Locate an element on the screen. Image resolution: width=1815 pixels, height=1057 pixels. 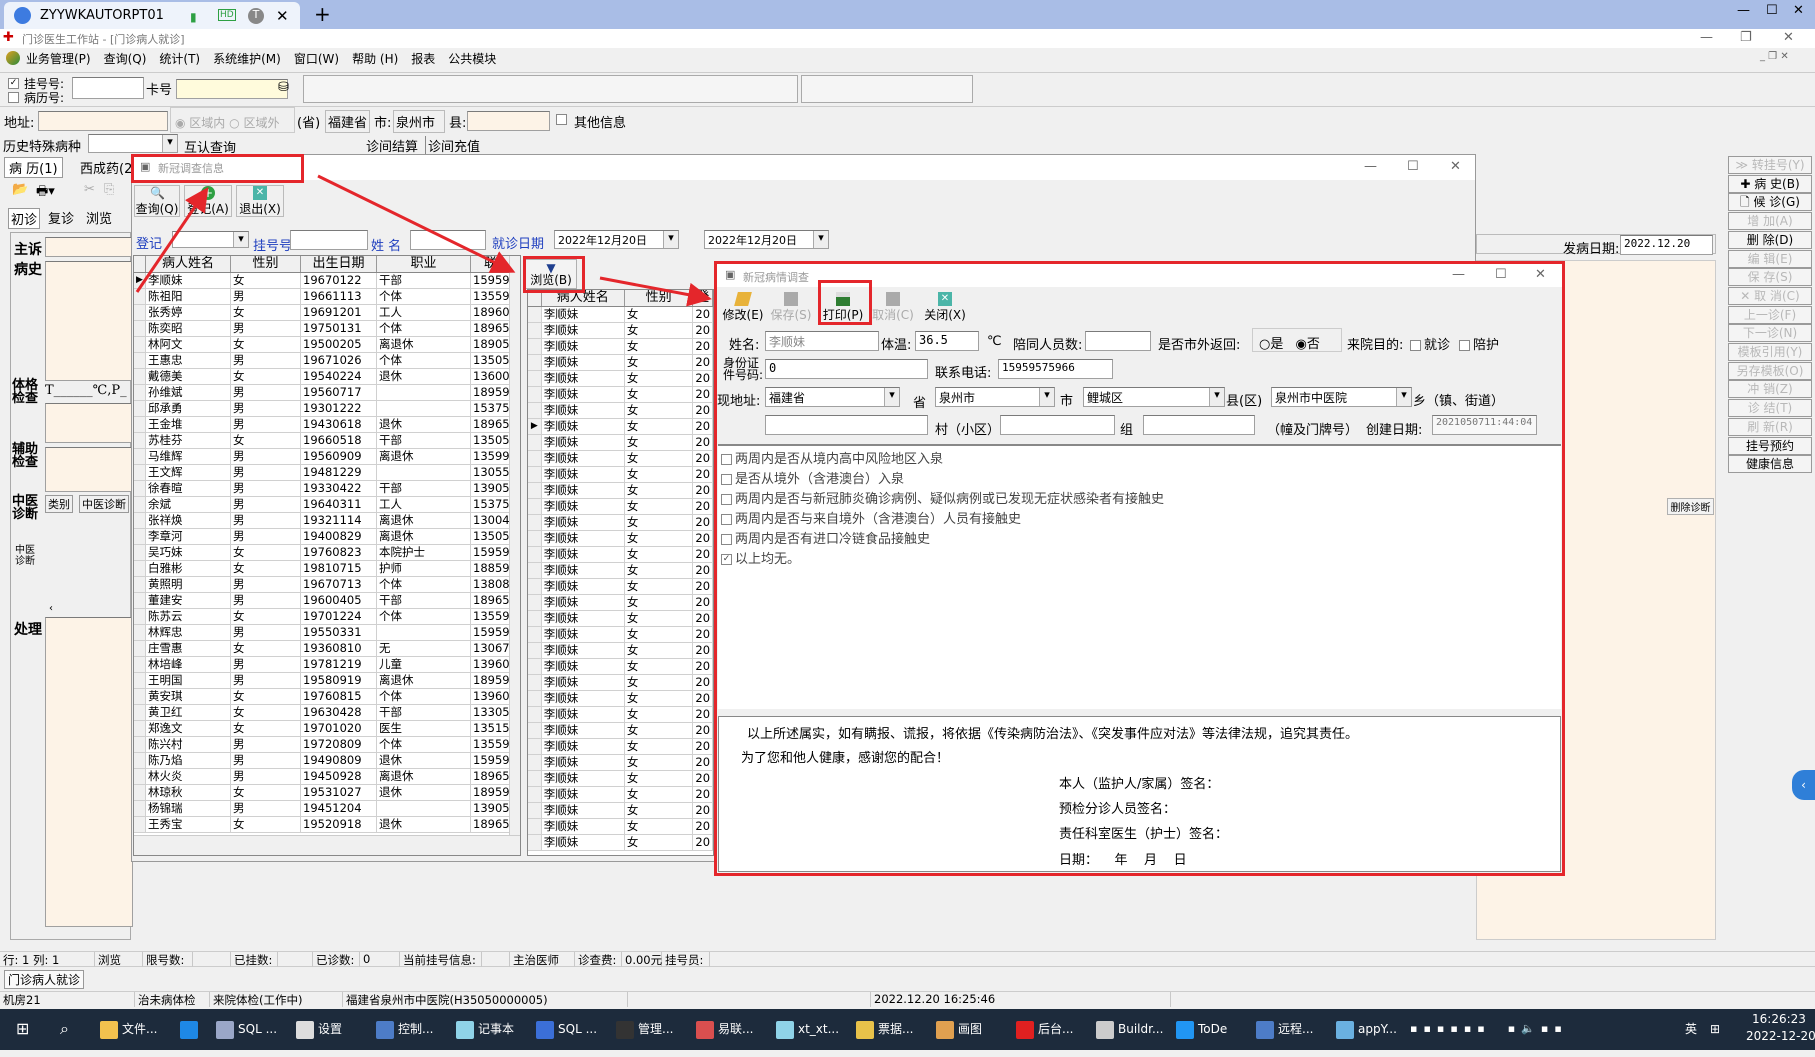
annotation-arrows is located at coordinates (423, 240).